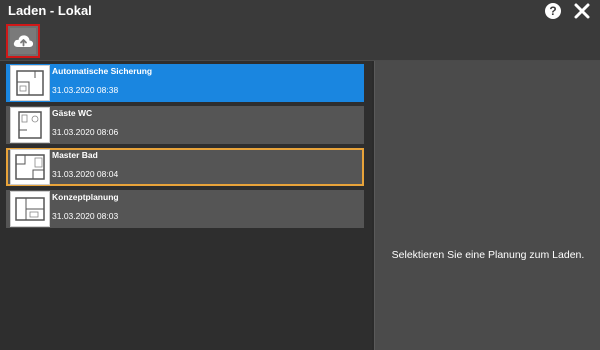 The image size is (600, 350). Describe the element at coordinates (85, 174) in the screenshot. I see `plan-date: 31.03.2020 08:04` at that location.